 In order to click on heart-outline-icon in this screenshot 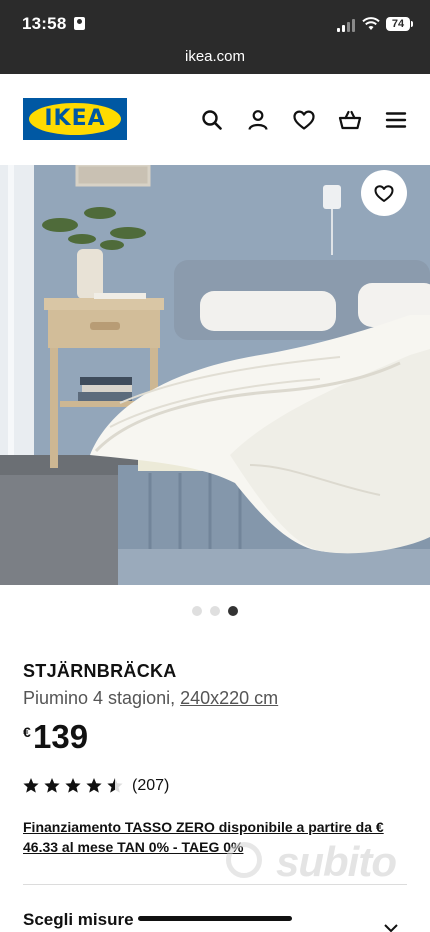, I will do `click(384, 193)`.